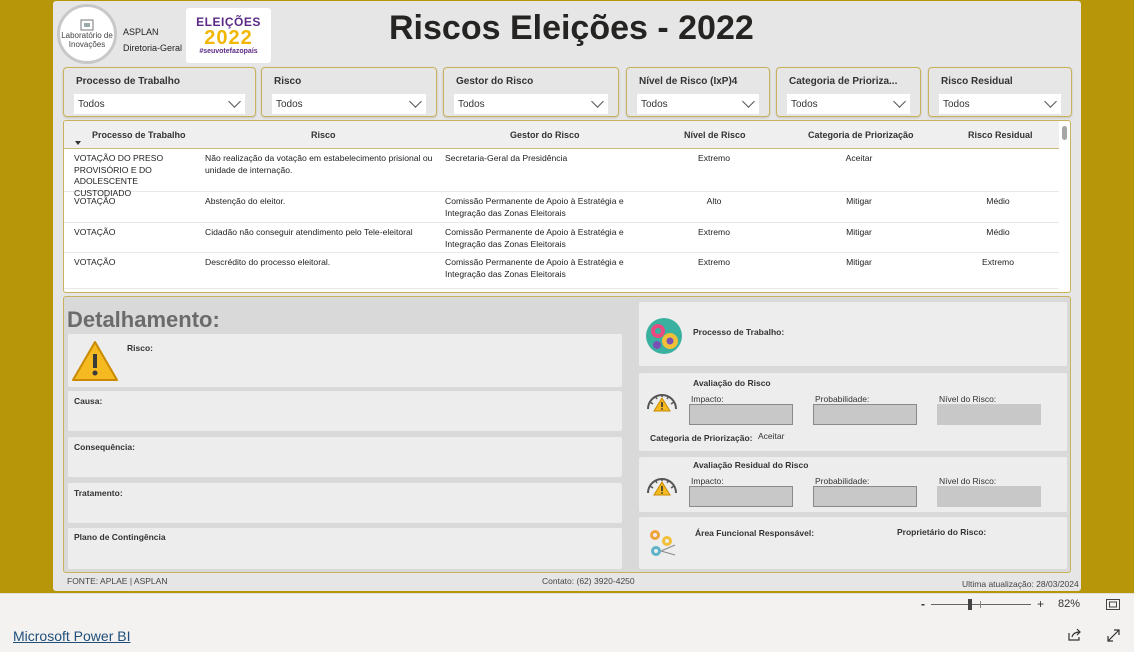 The height and width of the screenshot is (652, 1134). I want to click on slicer-nivel: Nível de Risco (IxP)4 Todos, so click(698, 92).